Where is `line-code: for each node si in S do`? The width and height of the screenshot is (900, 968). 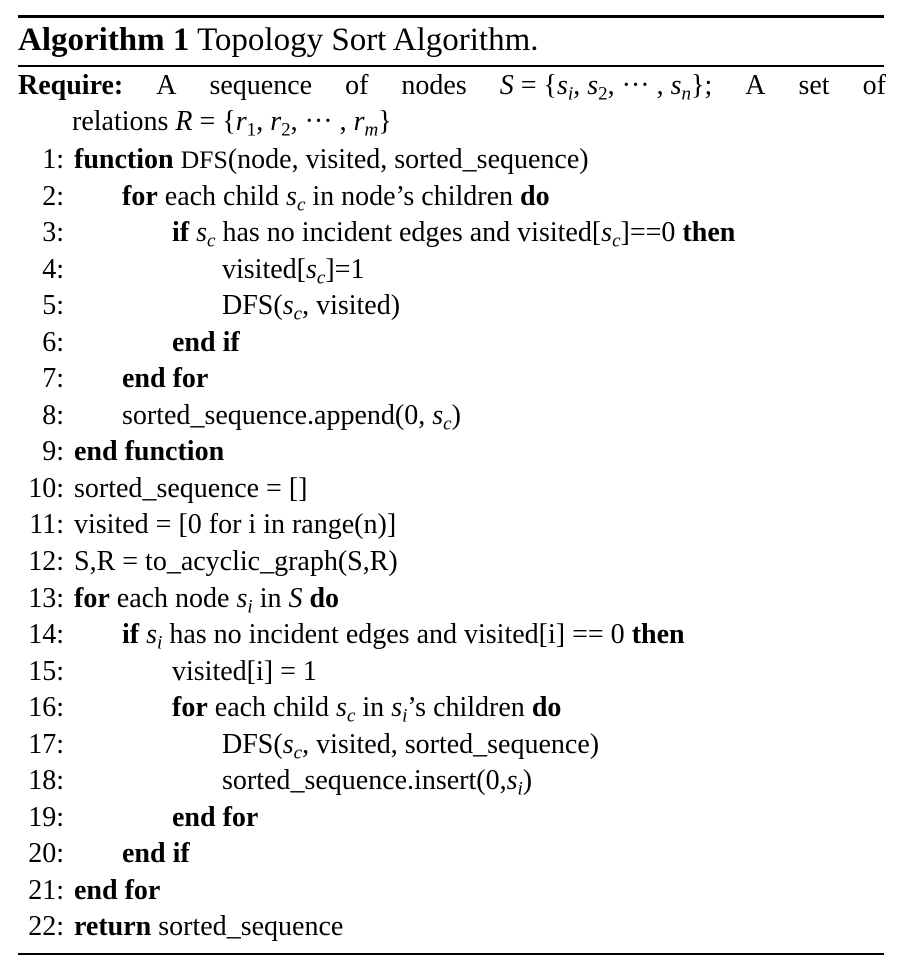
line-code: for each node si in S do is located at coordinates (207, 599).